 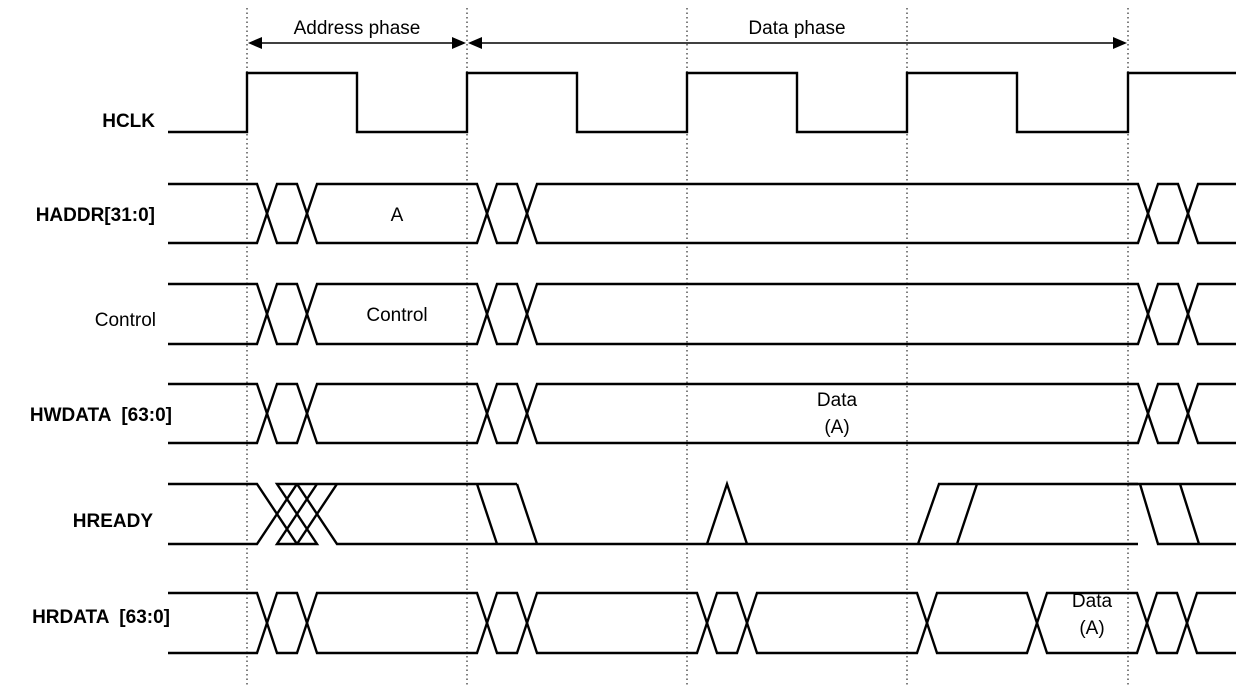 I want to click on data-phase-marker: Data phase, so click(x=797, y=33).